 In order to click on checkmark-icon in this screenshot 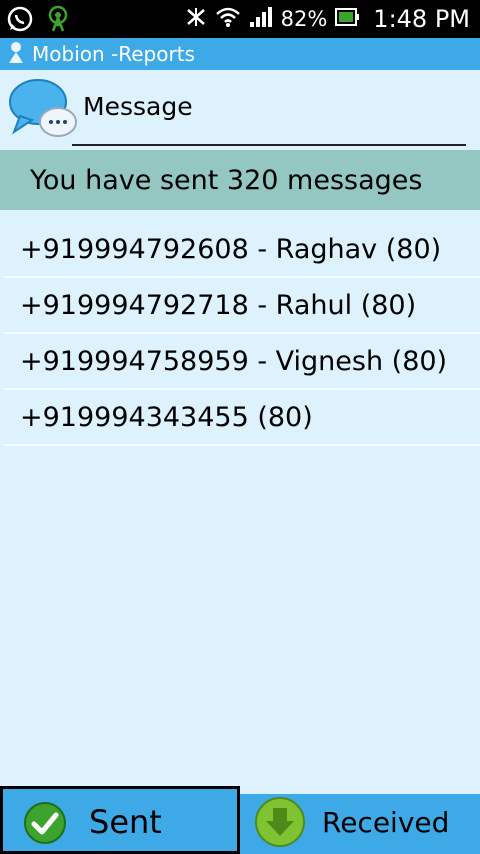, I will do `click(45, 825)`.